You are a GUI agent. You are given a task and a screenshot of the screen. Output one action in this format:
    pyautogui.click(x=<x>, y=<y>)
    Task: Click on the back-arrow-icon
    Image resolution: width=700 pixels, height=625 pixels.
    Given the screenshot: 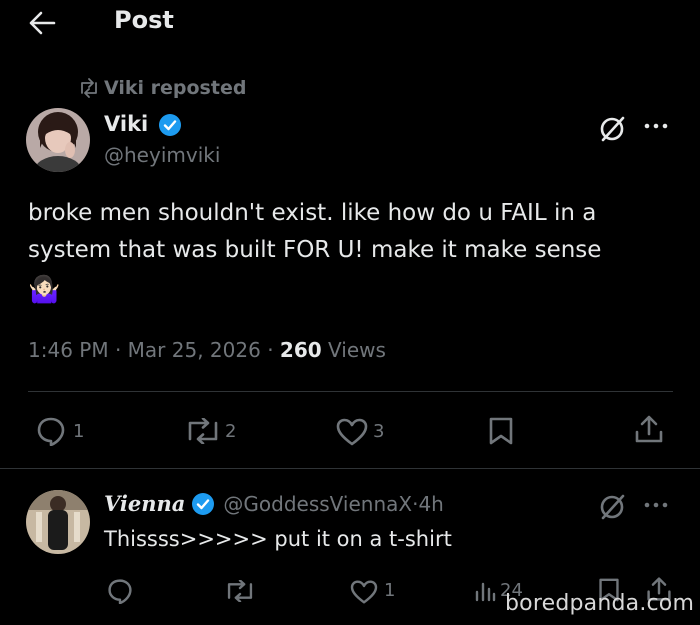 What is the action you would take?
    pyautogui.click(x=42, y=23)
    